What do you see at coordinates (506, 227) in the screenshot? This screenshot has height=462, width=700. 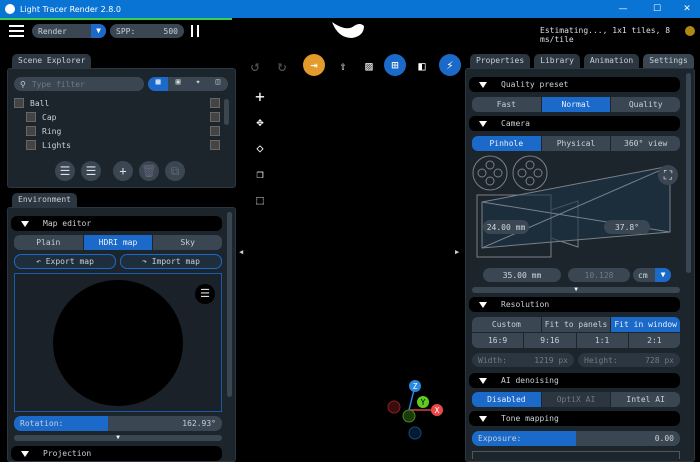 I see `sensor-size-field: 24.00 mm` at bounding box center [506, 227].